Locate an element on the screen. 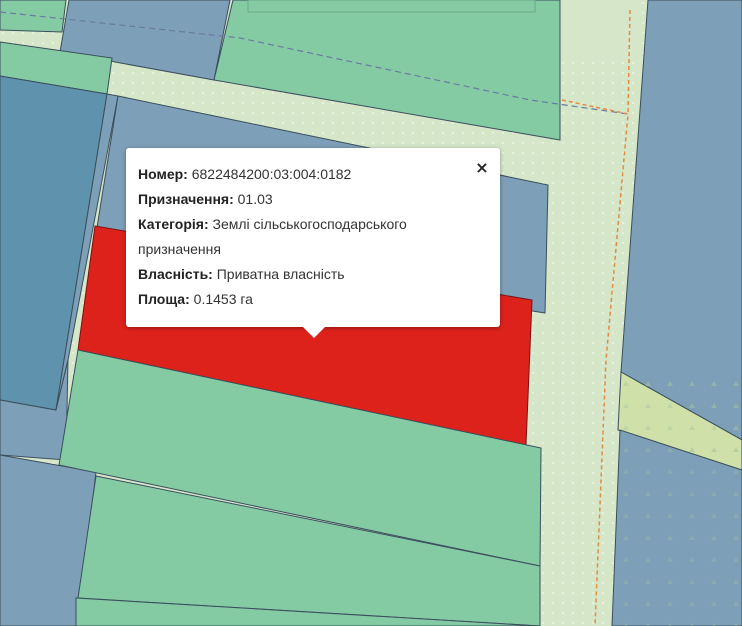  field-label: Площа: is located at coordinates (164, 299).